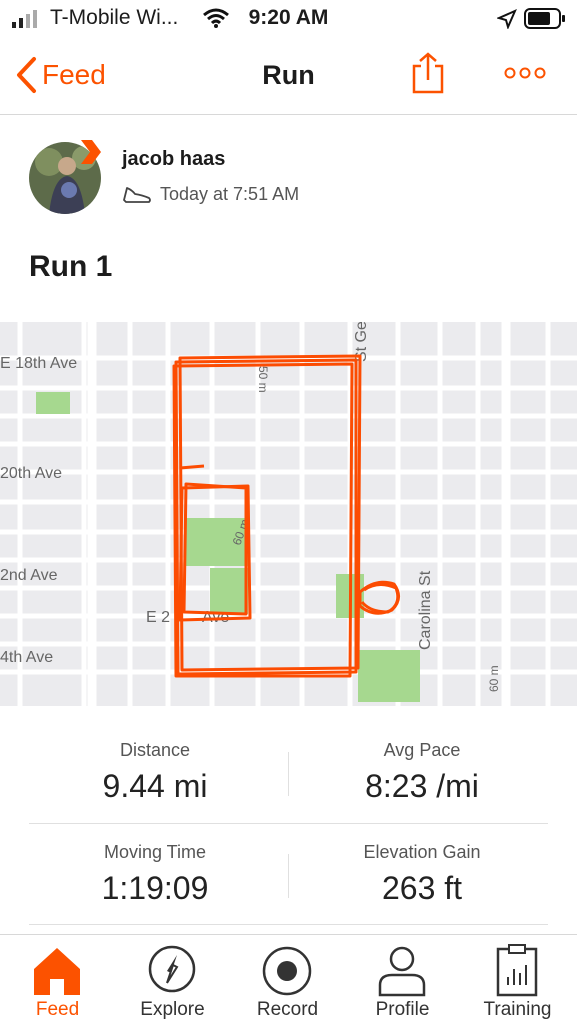  I want to click on home-icon, so click(57, 971).